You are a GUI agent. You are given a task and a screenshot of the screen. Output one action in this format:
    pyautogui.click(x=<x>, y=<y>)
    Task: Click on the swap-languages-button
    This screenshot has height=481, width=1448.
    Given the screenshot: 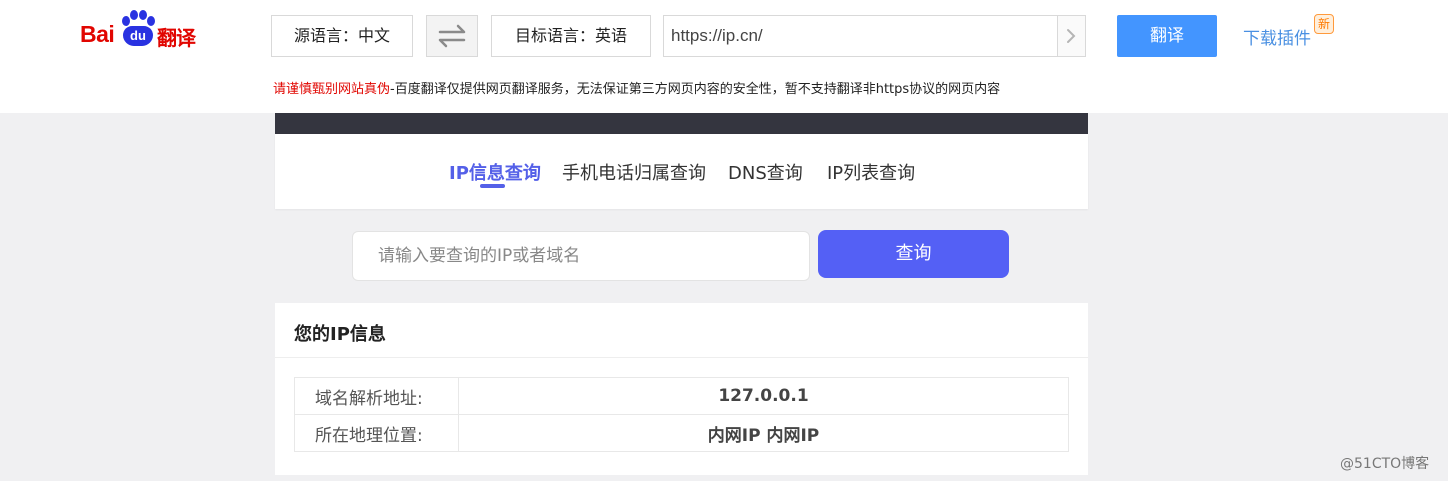 What is the action you would take?
    pyautogui.click(x=452, y=36)
    